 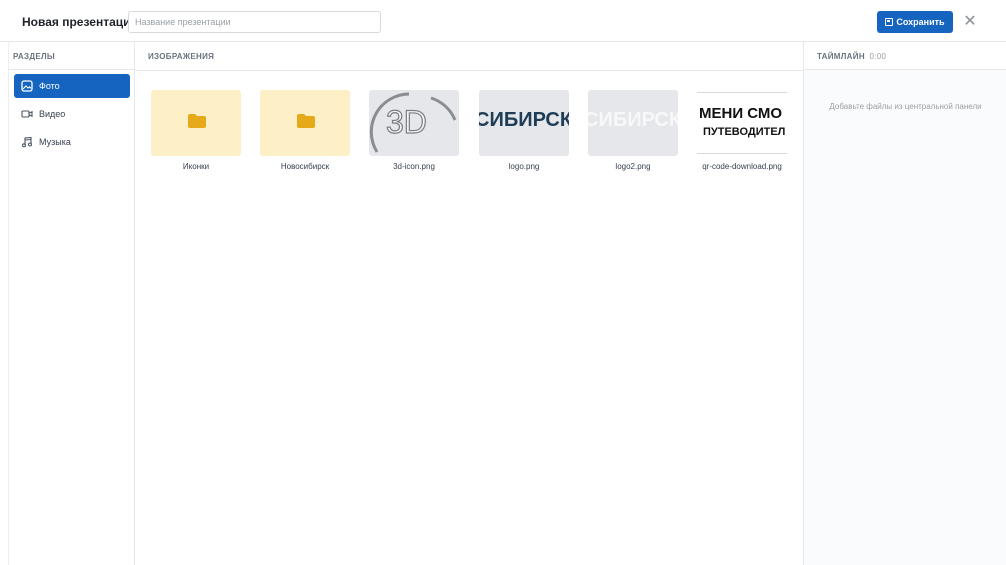 I want to click on sidebar-heading: РАЗДЕЛЫ, so click(x=71, y=56).